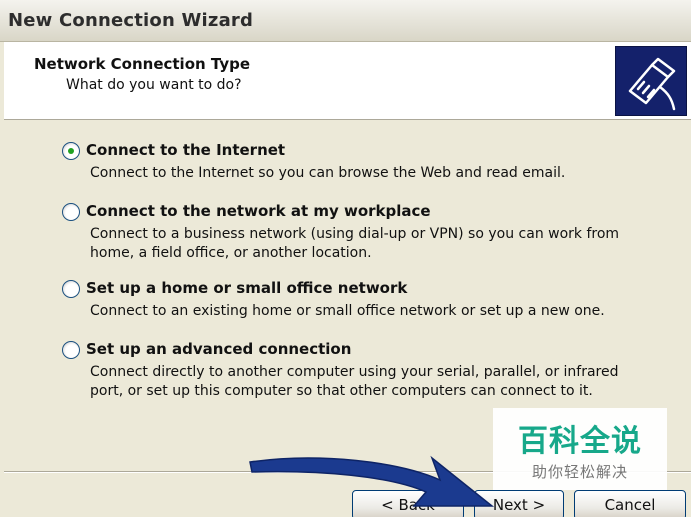  What do you see at coordinates (131, 20) in the screenshot?
I see `window-title: New Connection Wizard` at bounding box center [131, 20].